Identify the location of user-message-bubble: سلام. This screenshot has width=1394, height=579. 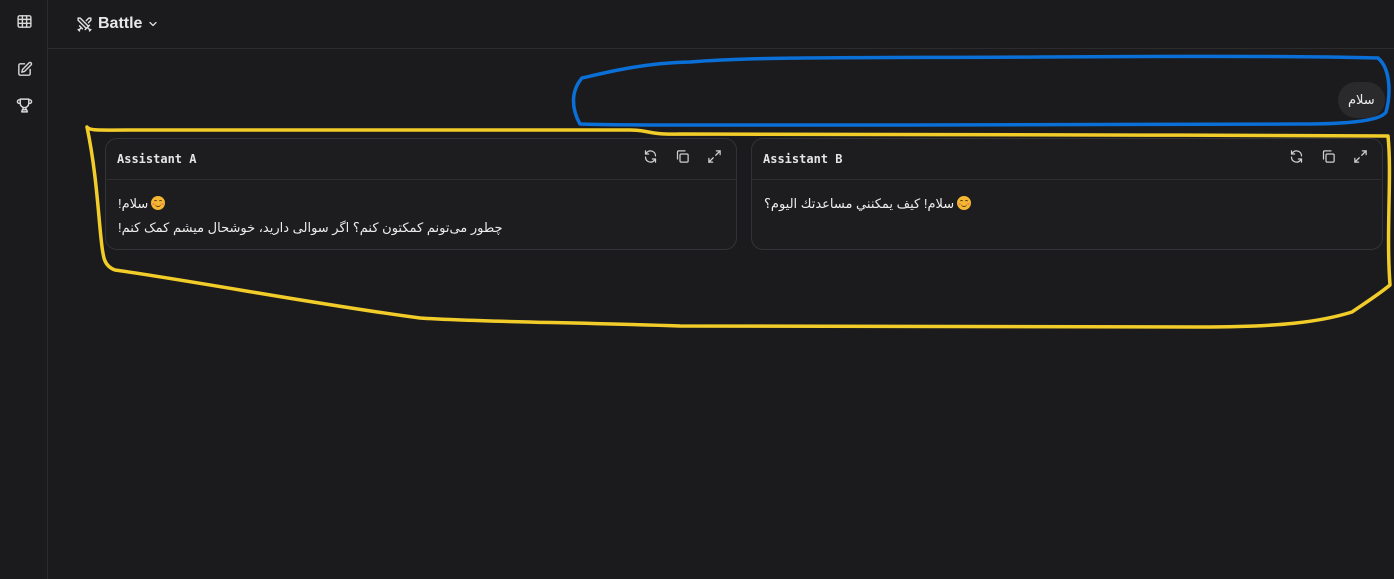
(1361, 100).